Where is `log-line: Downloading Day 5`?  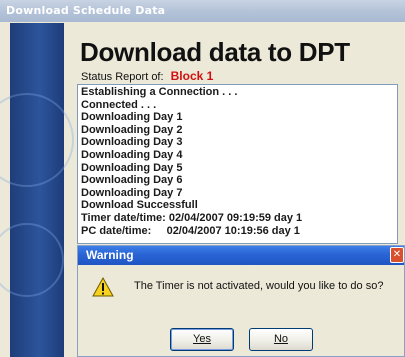 log-line: Downloading Day 5 is located at coordinates (132, 167).